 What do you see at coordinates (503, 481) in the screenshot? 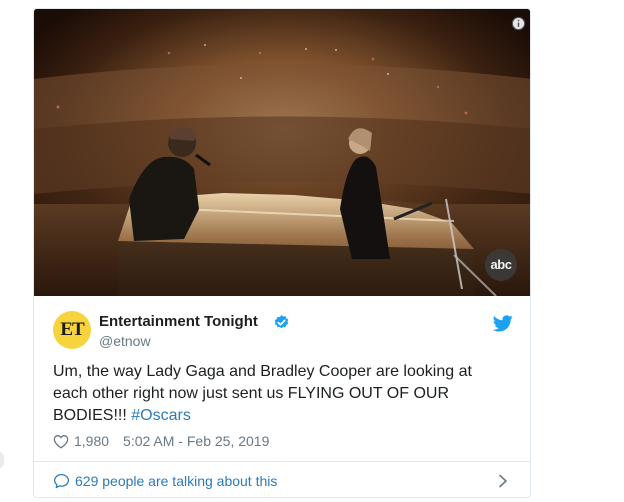
I see `chevron-right-icon` at bounding box center [503, 481].